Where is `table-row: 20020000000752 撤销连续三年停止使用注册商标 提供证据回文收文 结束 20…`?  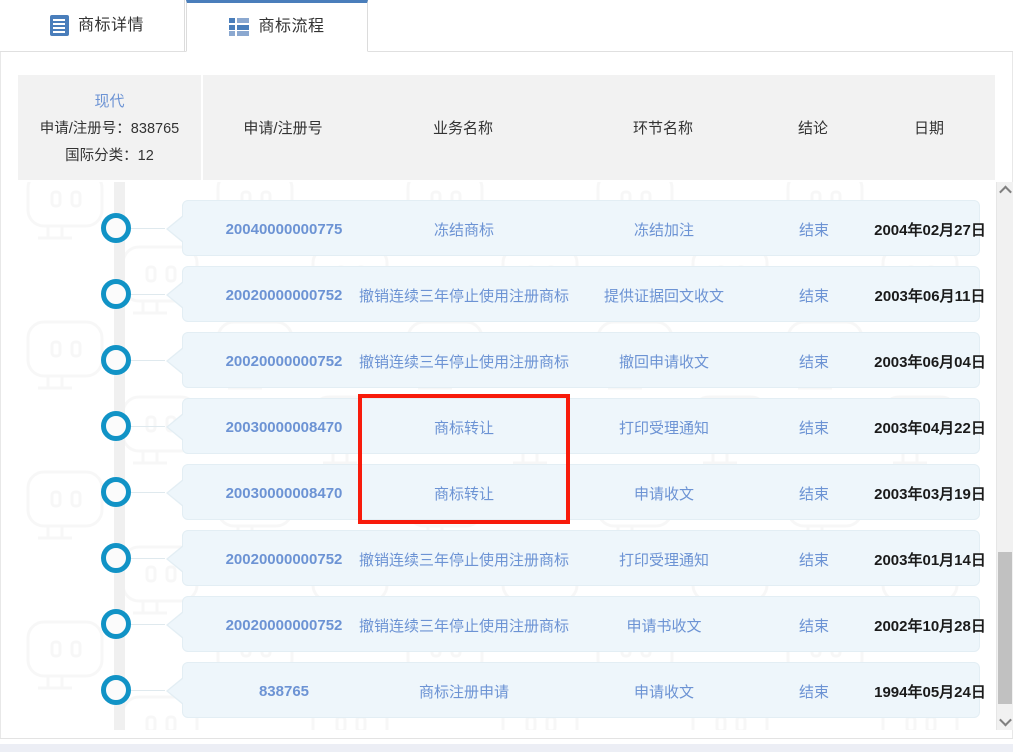 table-row: 20020000000752 撤销连续三年停止使用注册商标 提供证据回文收文 结束 20… is located at coordinates (575, 294).